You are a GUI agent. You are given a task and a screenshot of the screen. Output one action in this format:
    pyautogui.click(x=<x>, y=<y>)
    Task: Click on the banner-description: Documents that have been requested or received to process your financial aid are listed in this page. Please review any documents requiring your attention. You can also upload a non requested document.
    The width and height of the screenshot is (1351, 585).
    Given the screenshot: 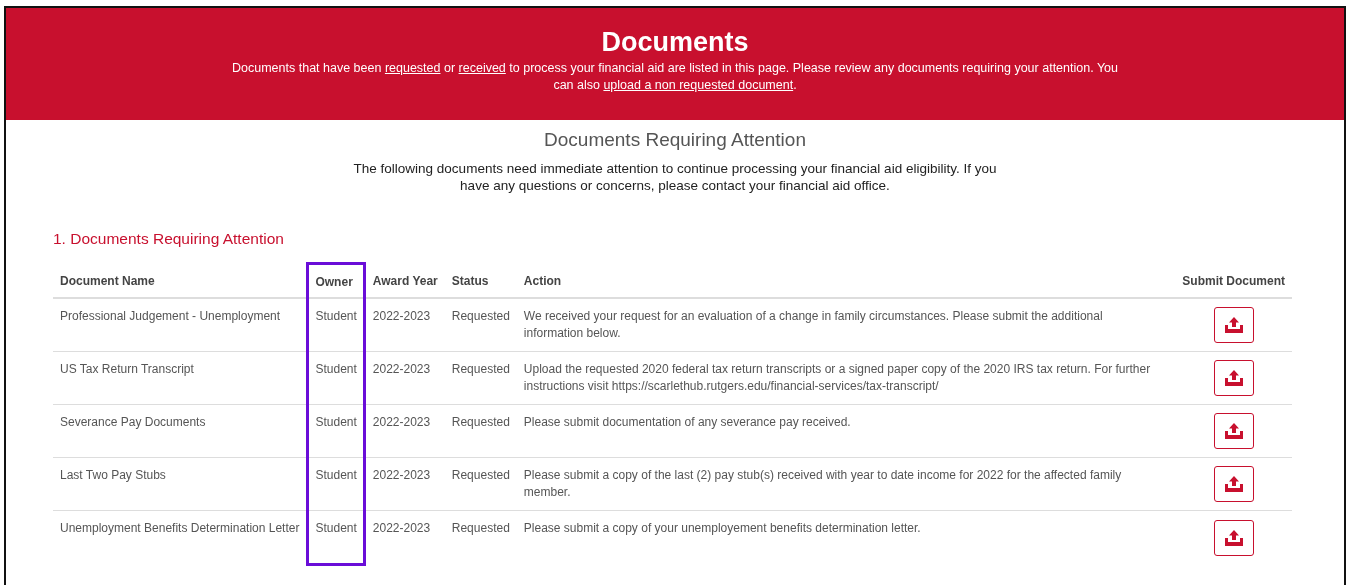 What is the action you would take?
    pyautogui.click(x=675, y=77)
    